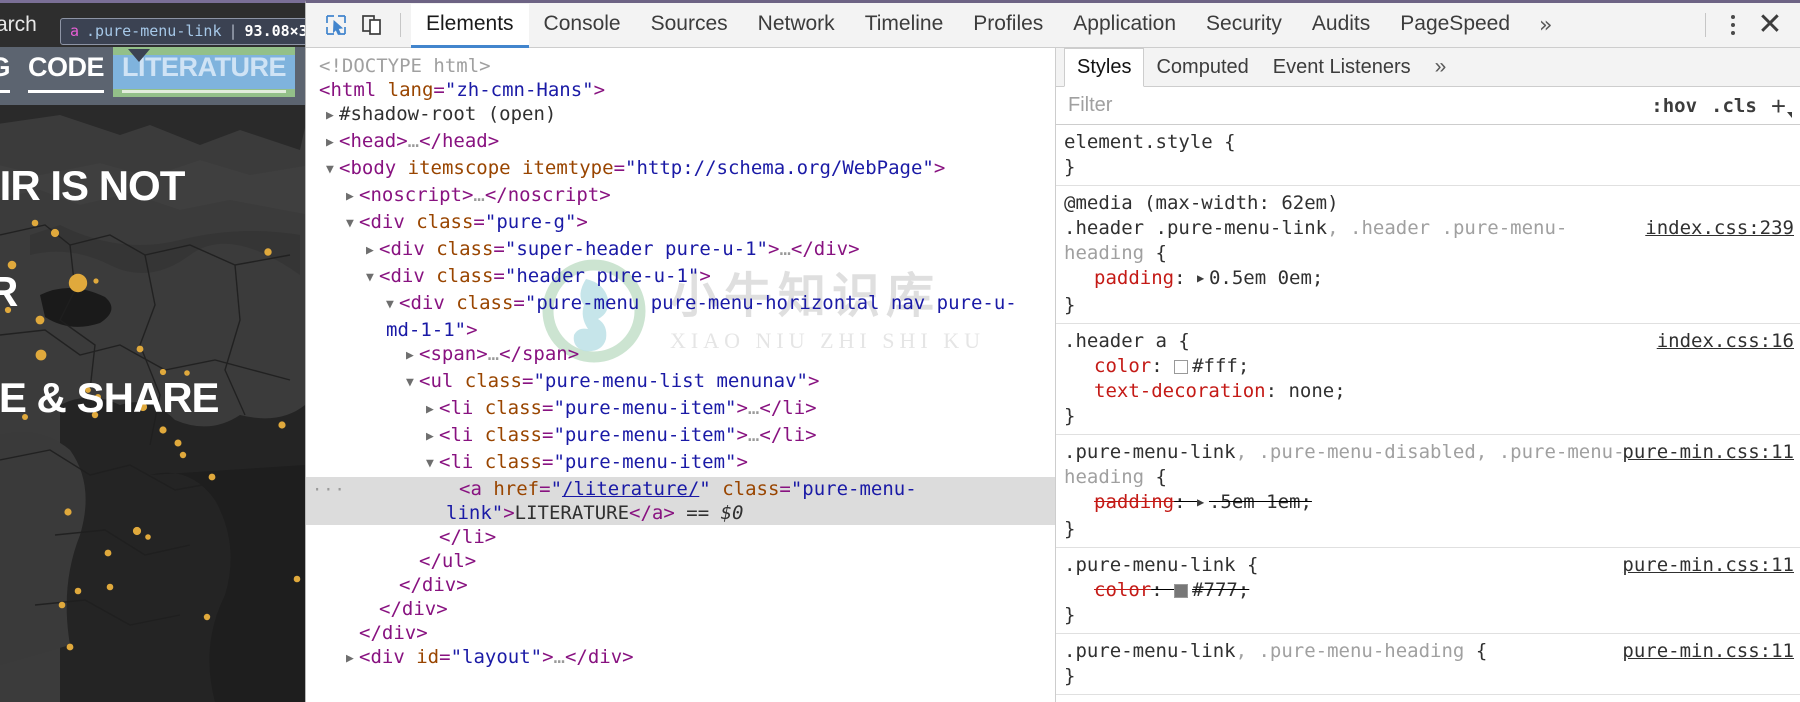 Image resolution: width=1800 pixels, height=702 pixels. Describe the element at coordinates (1428, 155) in the screenshot. I see `css-rule: element.style {}` at that location.